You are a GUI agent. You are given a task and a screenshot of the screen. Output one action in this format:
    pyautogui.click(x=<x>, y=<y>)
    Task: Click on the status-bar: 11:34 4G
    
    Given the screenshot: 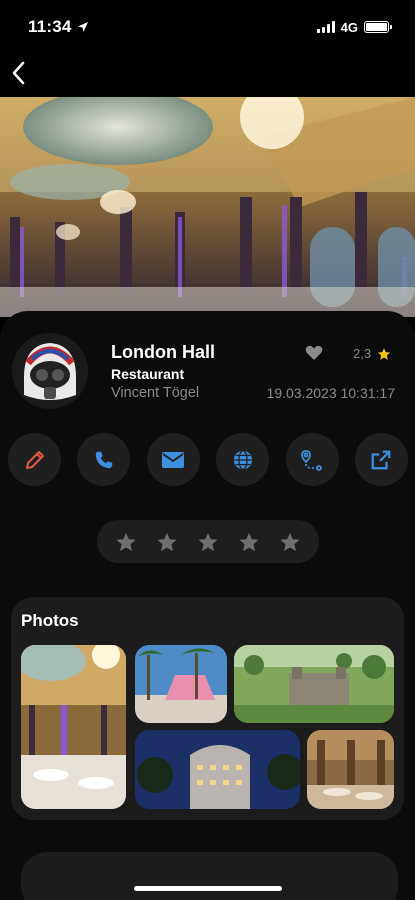 What is the action you would take?
    pyautogui.click(x=207, y=27)
    